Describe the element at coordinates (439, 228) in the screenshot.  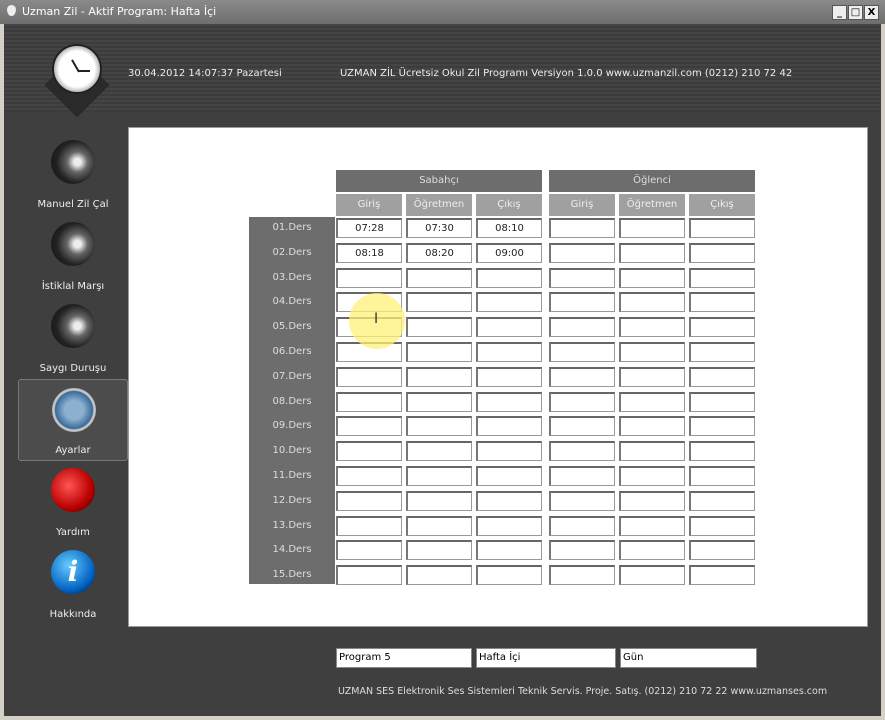
I see `time-input: 07:30` at that location.